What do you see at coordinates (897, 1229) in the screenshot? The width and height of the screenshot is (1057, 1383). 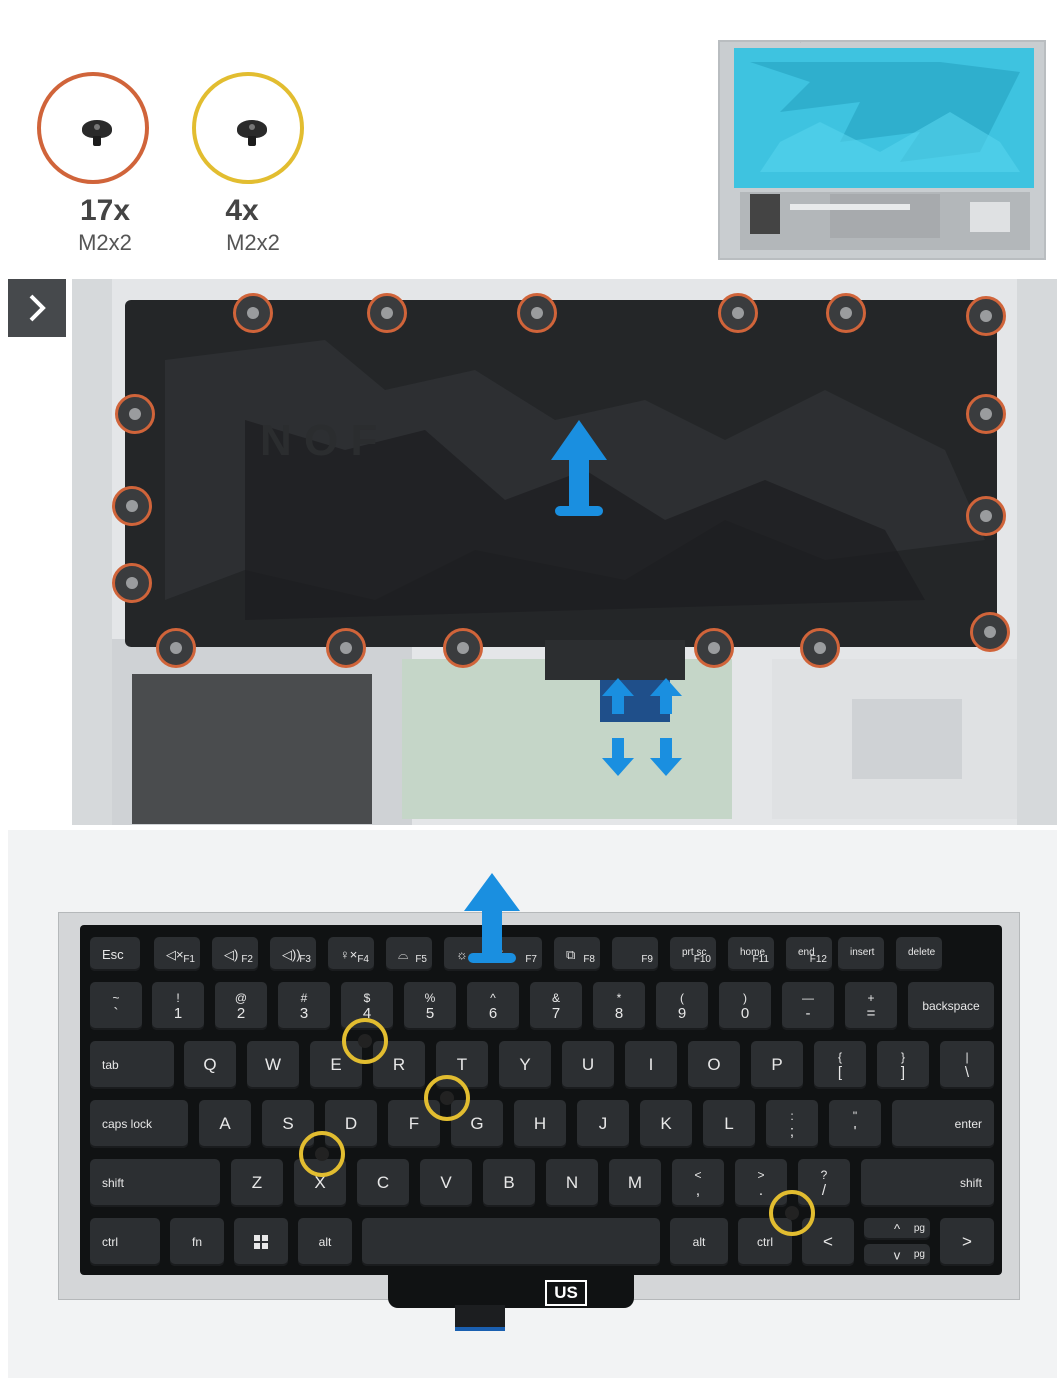 I see `key-up-arrow: ^ pg` at bounding box center [897, 1229].